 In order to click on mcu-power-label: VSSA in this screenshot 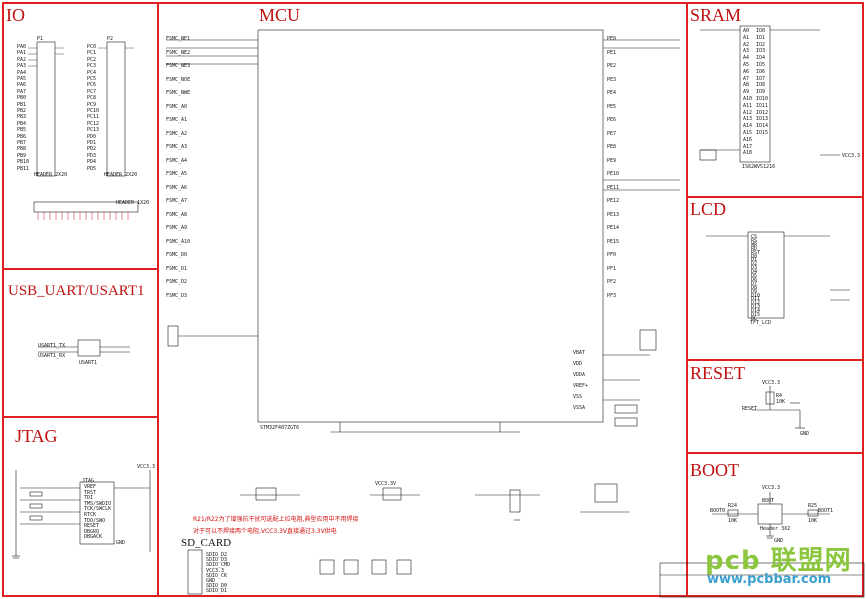, I will do `click(579, 408)`.